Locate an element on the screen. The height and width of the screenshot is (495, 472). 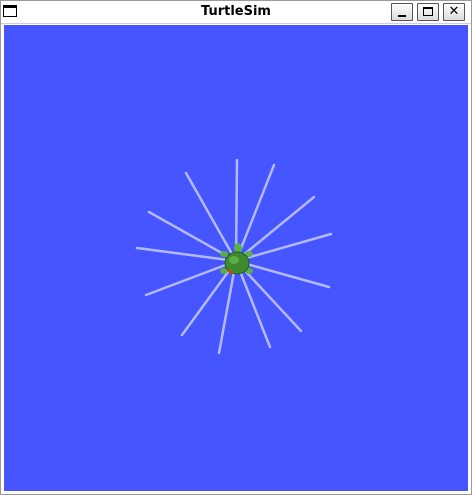
maximize-button is located at coordinates (428, 12).